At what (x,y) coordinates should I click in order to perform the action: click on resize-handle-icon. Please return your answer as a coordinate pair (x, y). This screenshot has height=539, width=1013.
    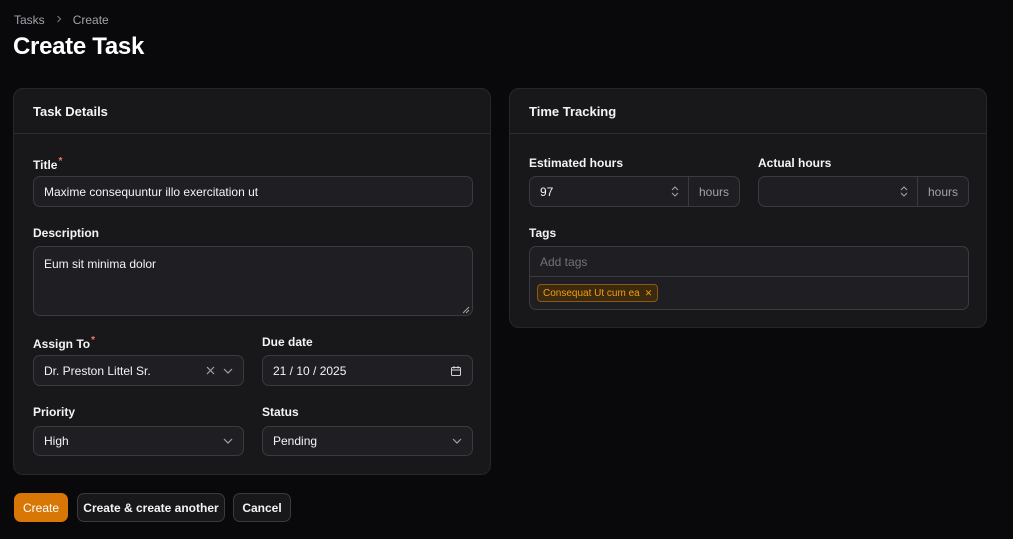
    Looking at the image, I should click on (465, 308).